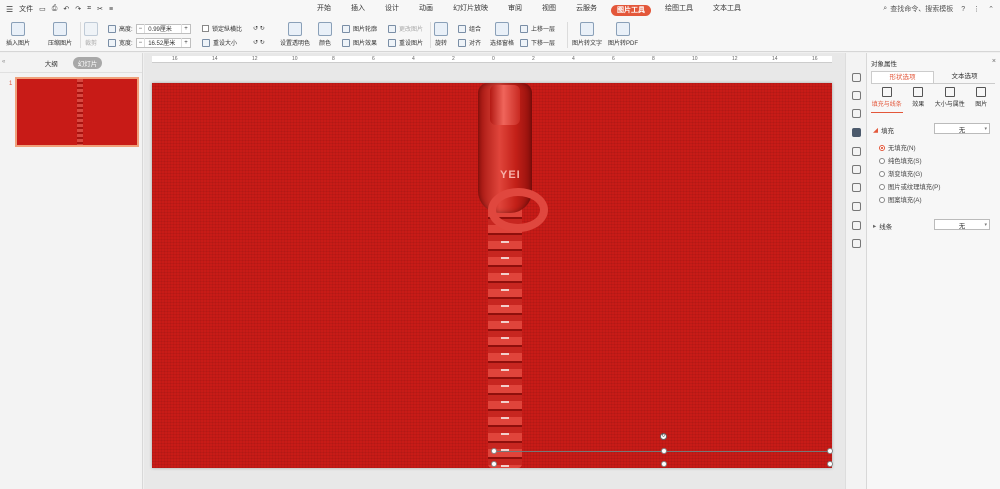  Describe the element at coordinates (141, 43) in the screenshot. I see `width-decrement: −` at that location.